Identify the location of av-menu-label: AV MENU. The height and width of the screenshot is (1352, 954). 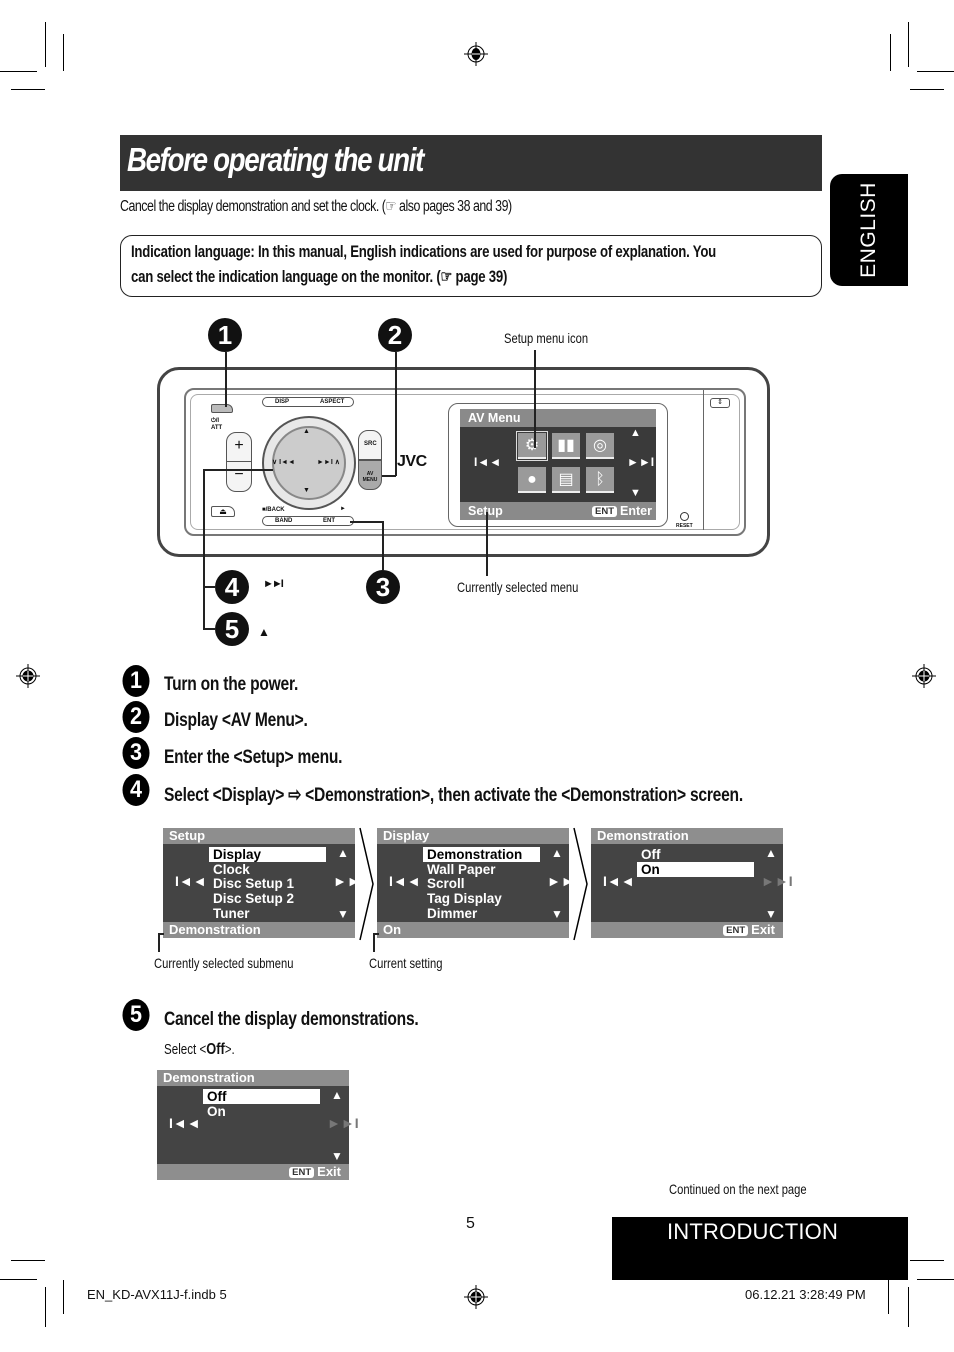
(370, 477).